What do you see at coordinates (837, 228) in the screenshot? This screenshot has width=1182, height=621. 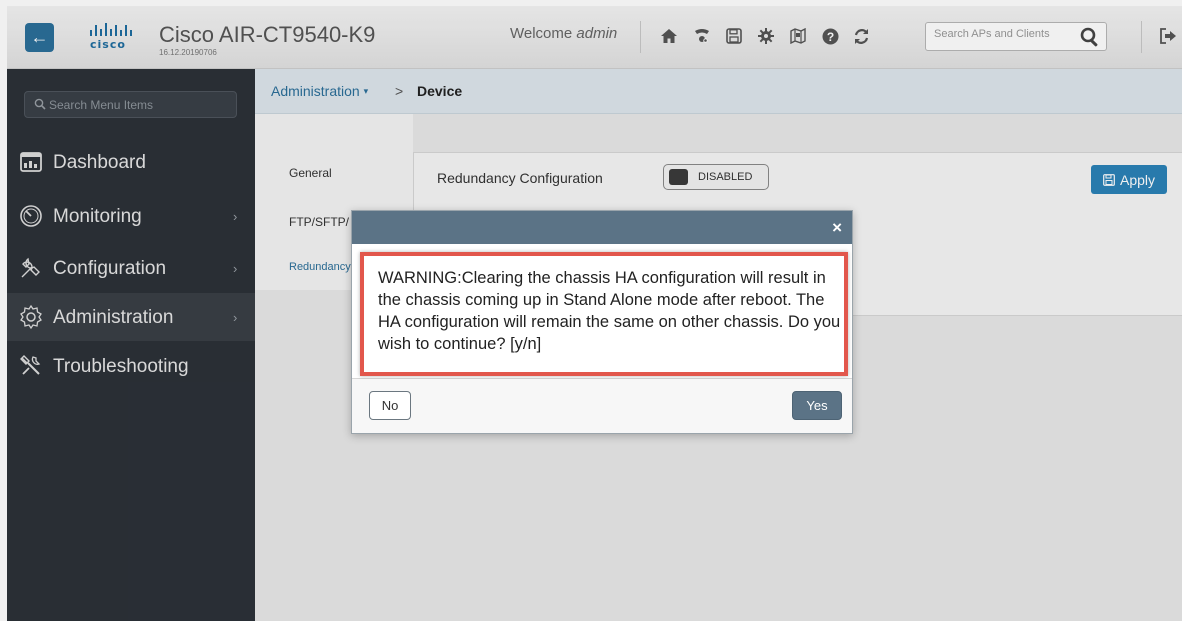 I see `close-icon: ×` at bounding box center [837, 228].